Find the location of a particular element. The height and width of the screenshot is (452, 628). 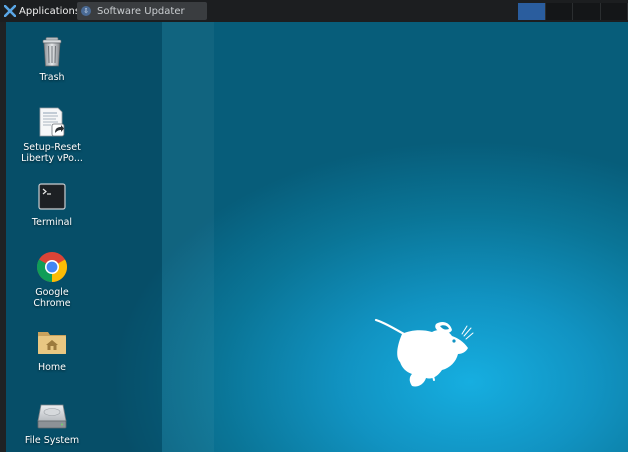

chrome-icon is located at coordinates (52, 267).